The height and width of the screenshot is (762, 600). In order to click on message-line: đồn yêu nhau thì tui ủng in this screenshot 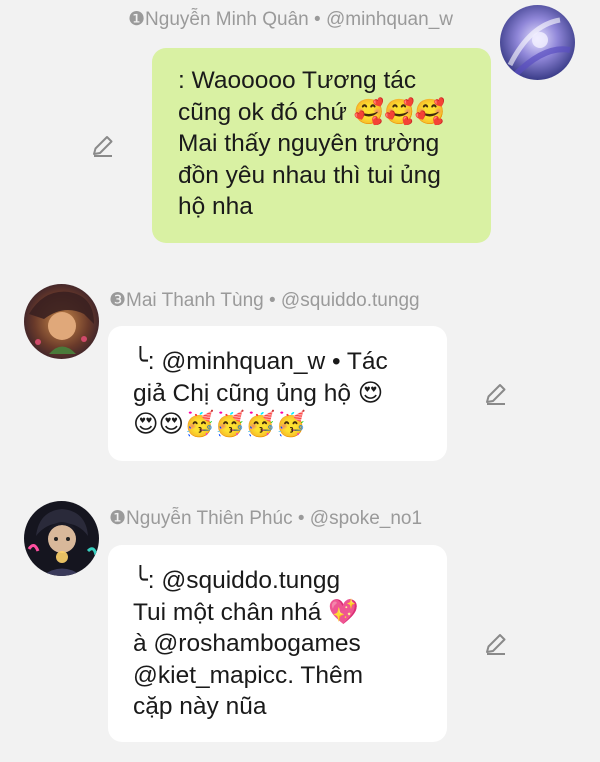, I will do `click(309, 175)`.